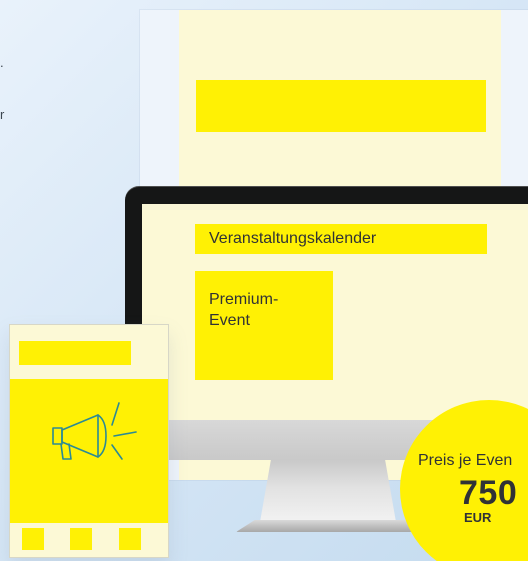 The height and width of the screenshot is (561, 528). What do you see at coordinates (75, 353) in the screenshot?
I see `mobile-topbar-block` at bounding box center [75, 353].